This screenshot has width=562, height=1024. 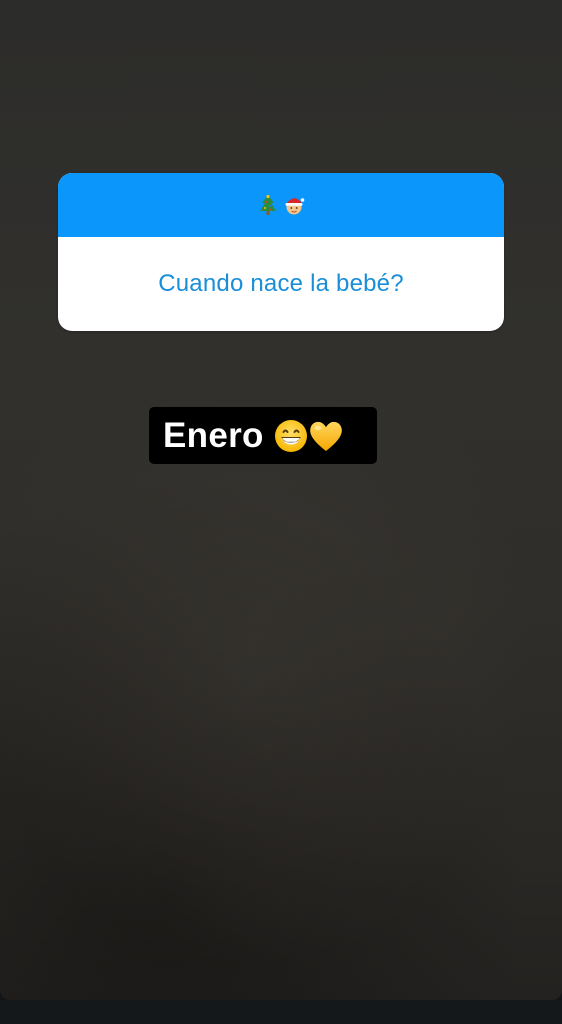 I want to click on question-sticker: Cuando nace la bebé?, so click(x=281, y=252).